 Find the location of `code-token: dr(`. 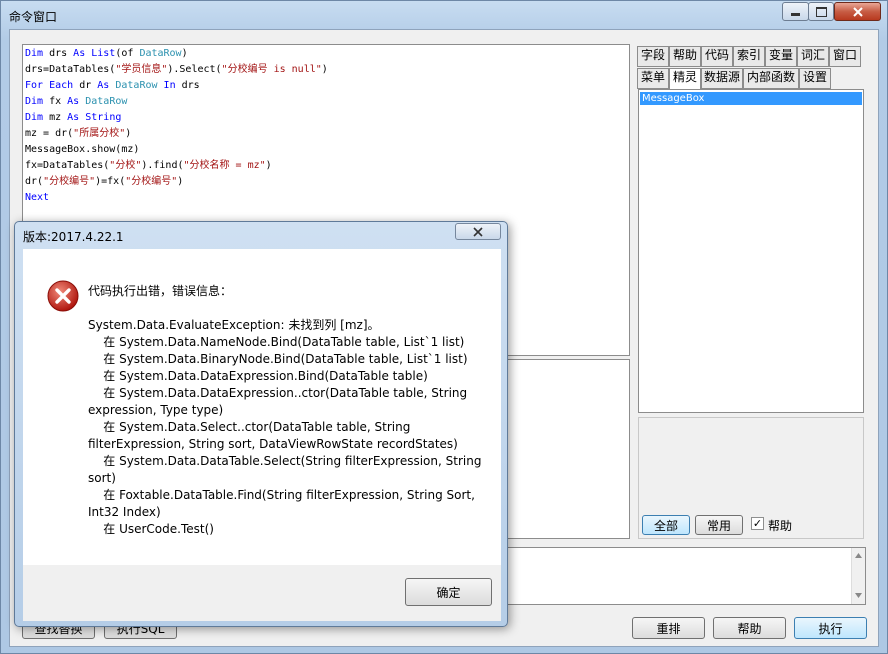

code-token: dr( is located at coordinates (34, 181).